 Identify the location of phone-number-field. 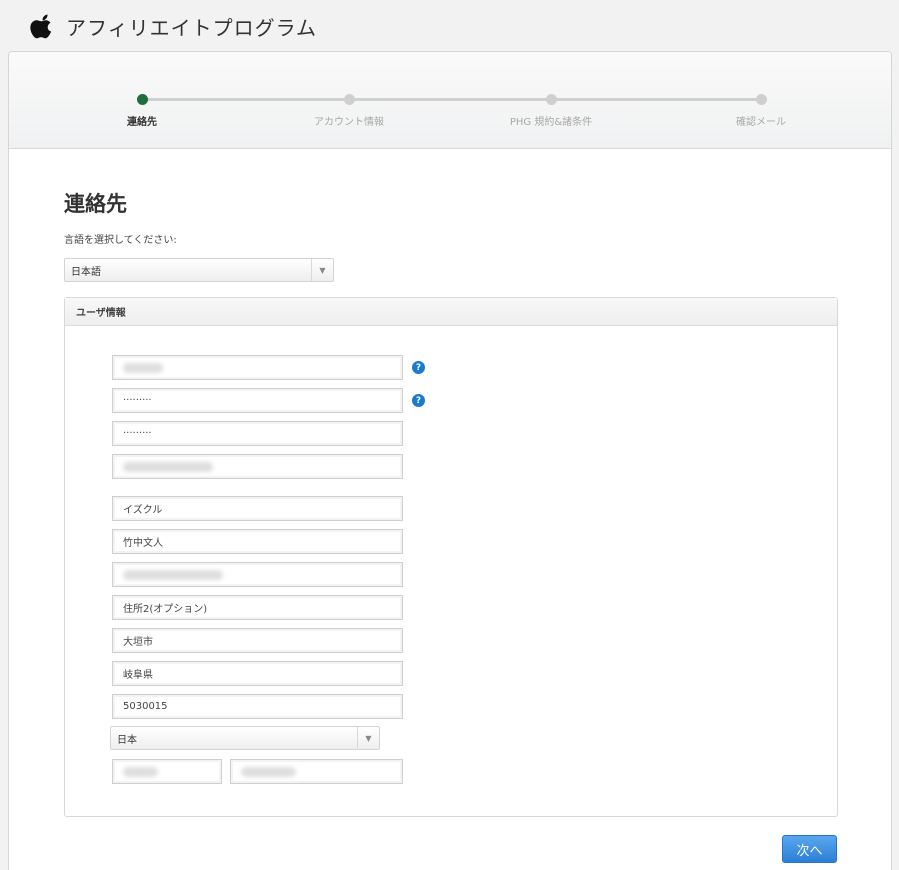
(316, 771).